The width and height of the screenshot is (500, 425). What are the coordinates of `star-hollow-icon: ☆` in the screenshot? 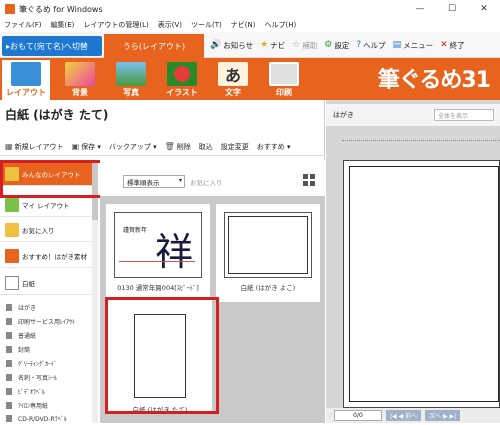 It's located at (296, 45).